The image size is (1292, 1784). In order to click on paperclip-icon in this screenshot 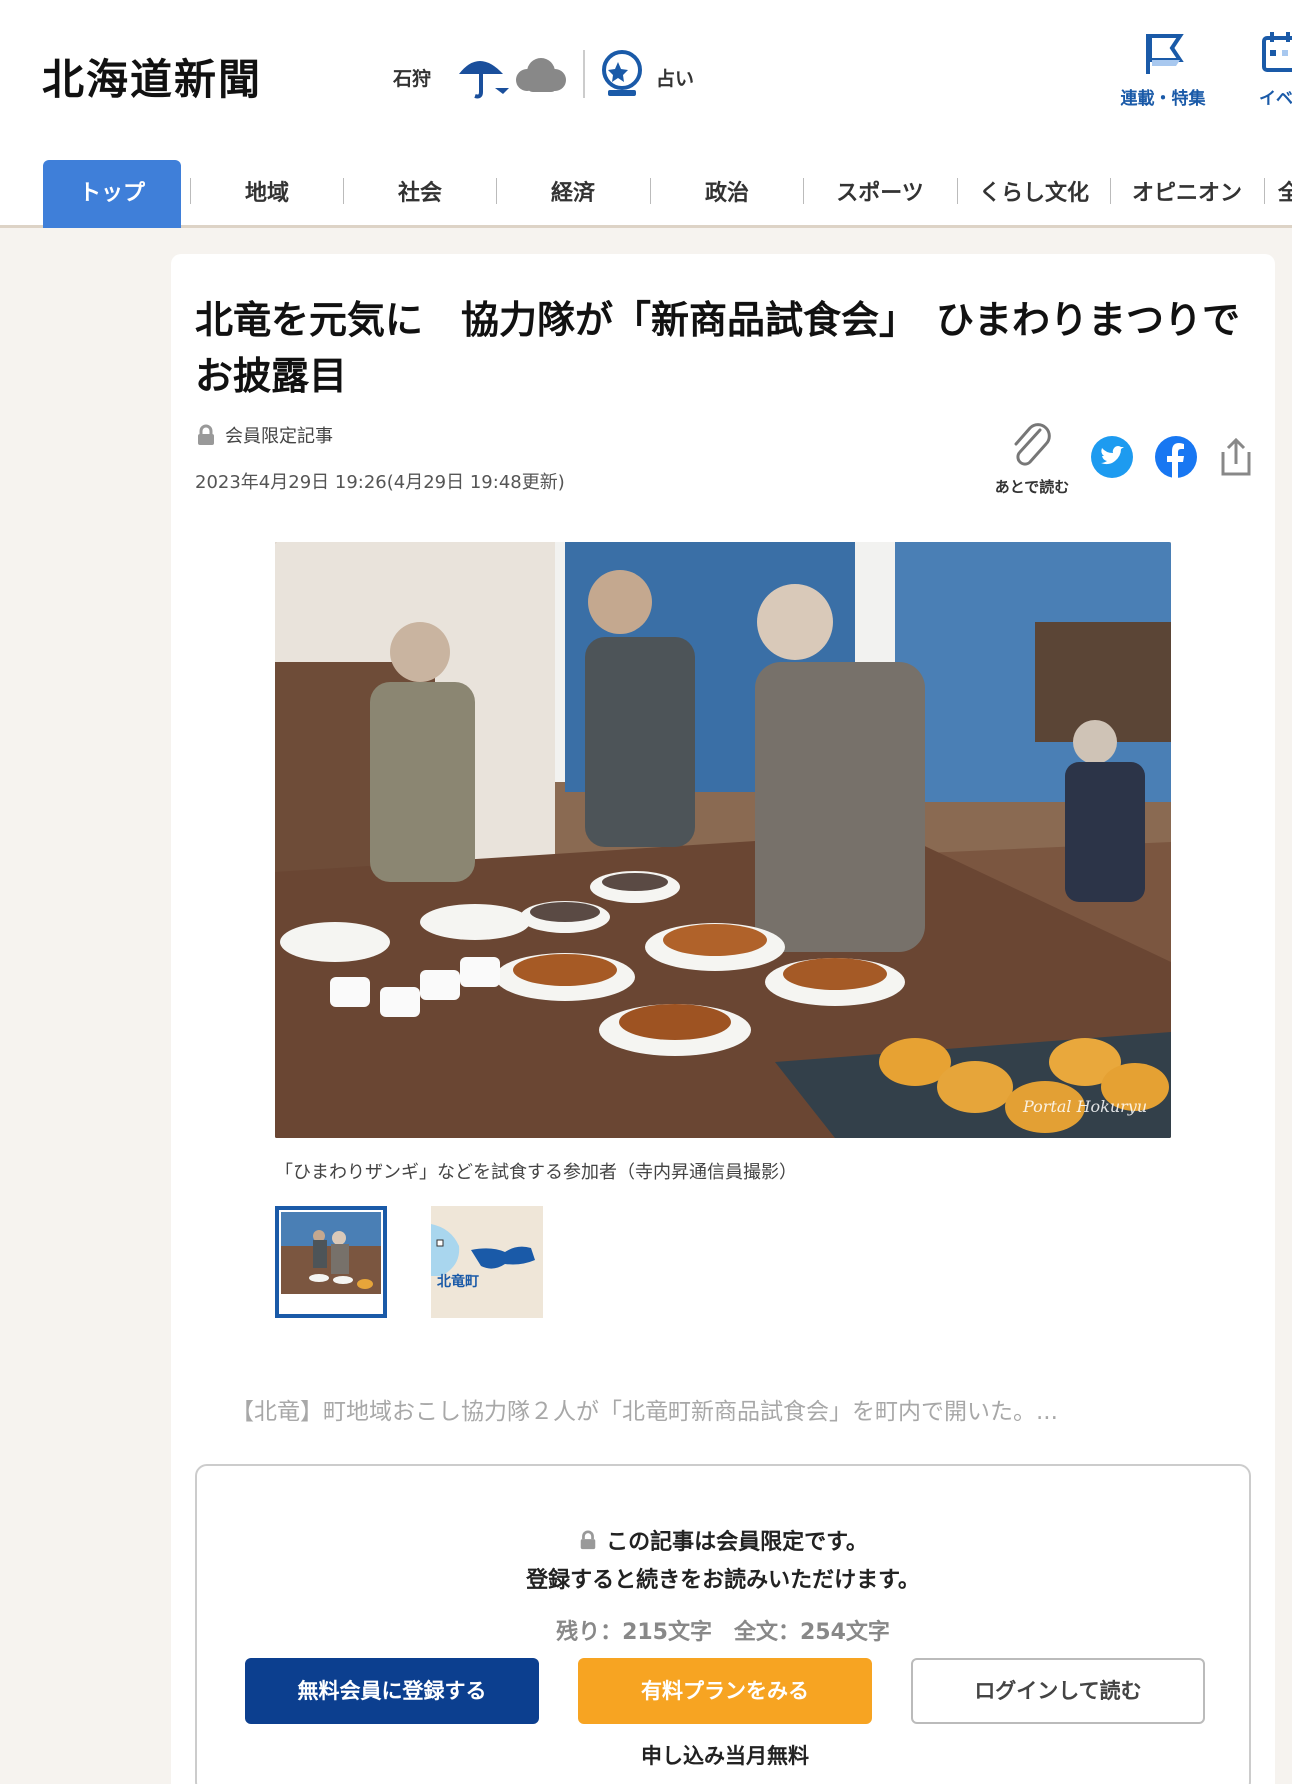, I will do `click(1032, 444)`.